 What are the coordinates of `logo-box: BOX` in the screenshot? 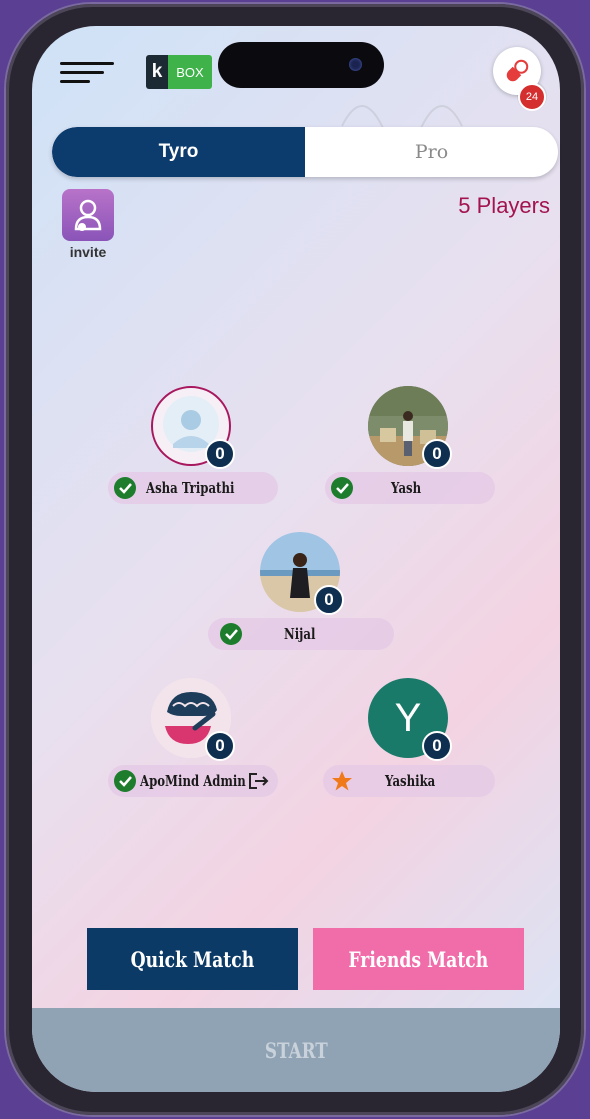 It's located at (190, 72).